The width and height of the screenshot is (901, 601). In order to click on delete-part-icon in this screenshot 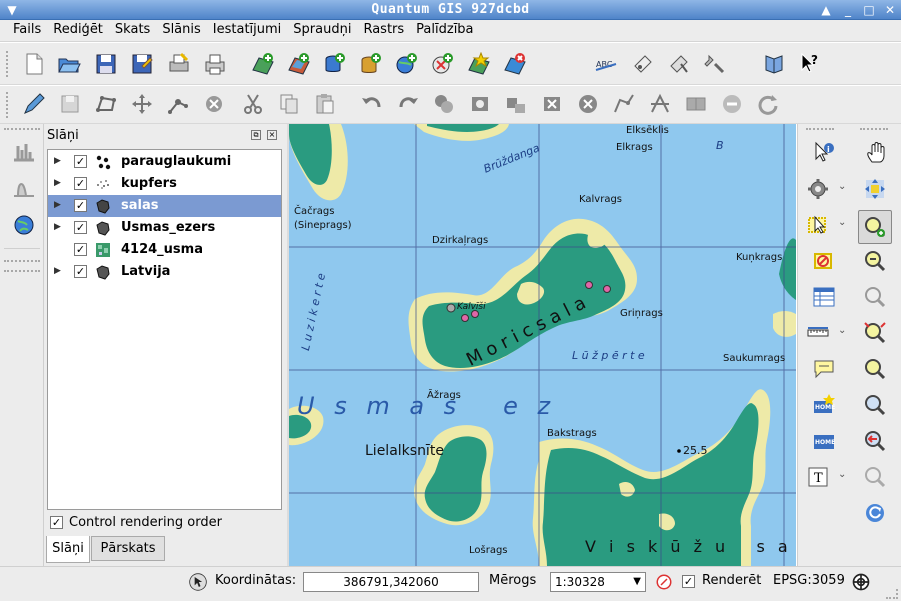, I will do `click(588, 104)`.